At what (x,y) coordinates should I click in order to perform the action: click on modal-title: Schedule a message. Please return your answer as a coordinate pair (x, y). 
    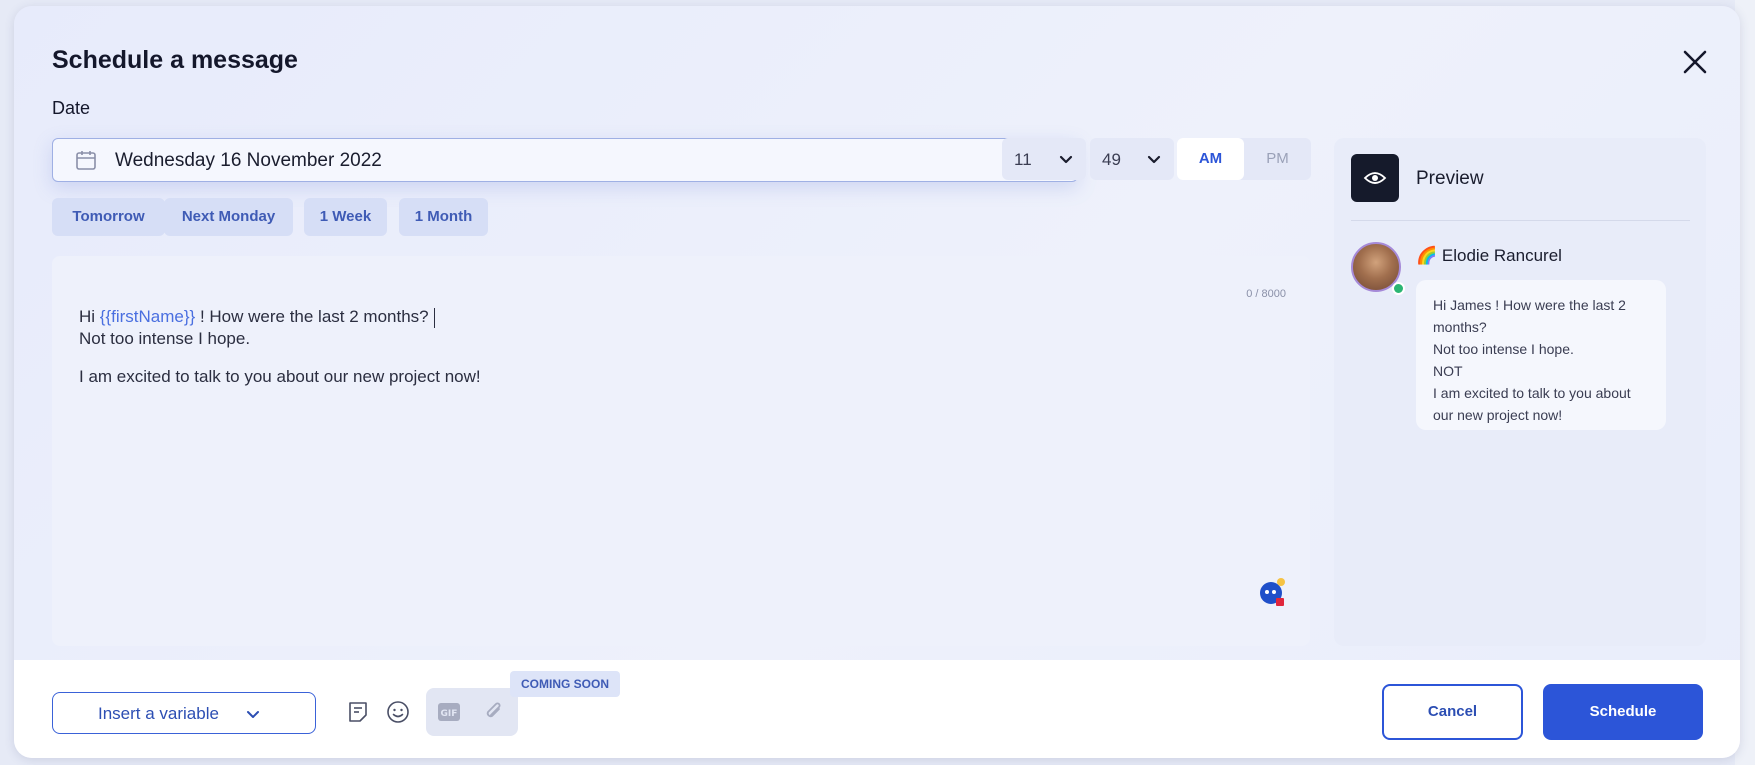
    Looking at the image, I should click on (175, 60).